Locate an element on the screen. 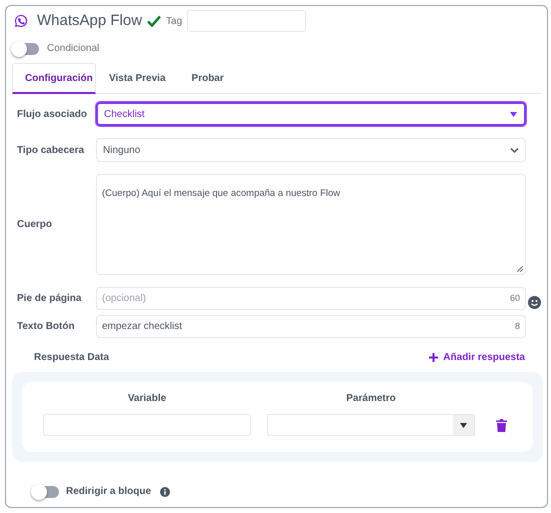 Image resolution: width=551 pixels, height=513 pixels. tab: Configuración is located at coordinates (54, 78).